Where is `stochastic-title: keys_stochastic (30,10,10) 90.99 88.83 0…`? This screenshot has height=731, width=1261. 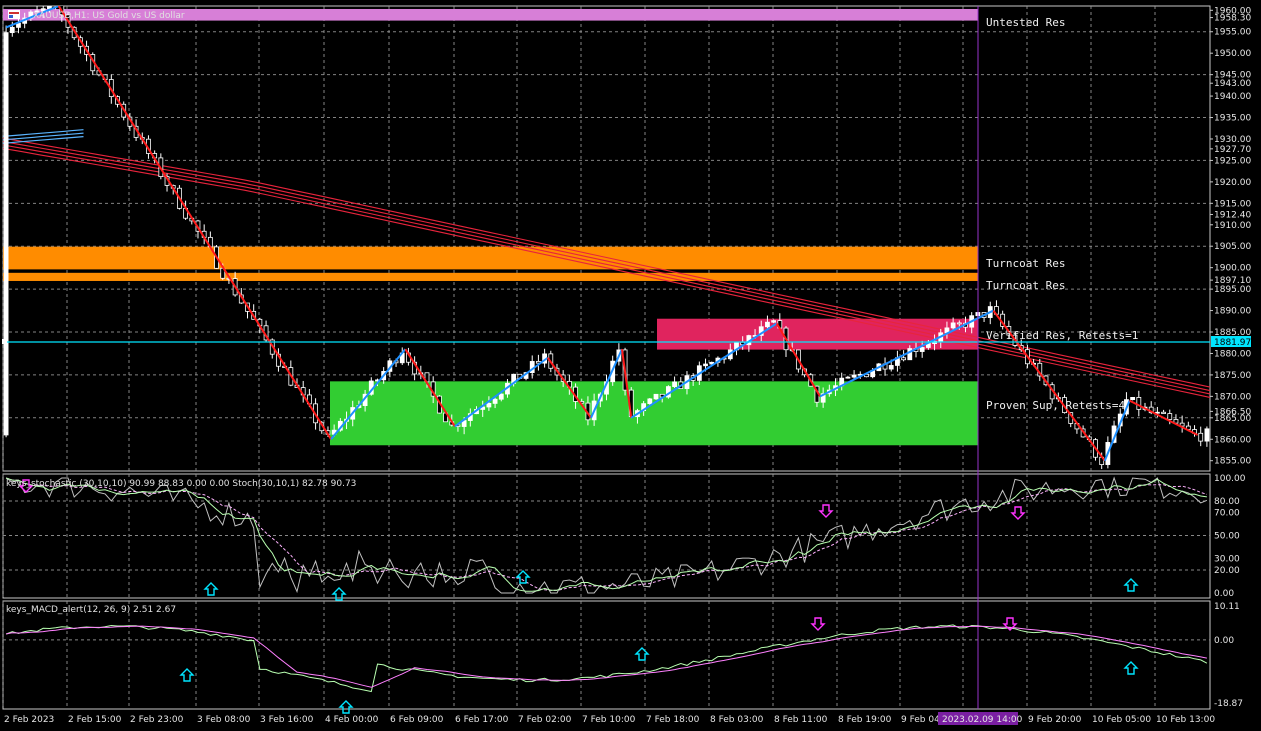 stochastic-title: keys_stochastic (30,10,10) 90.99 88.83 0… is located at coordinates (181, 484).